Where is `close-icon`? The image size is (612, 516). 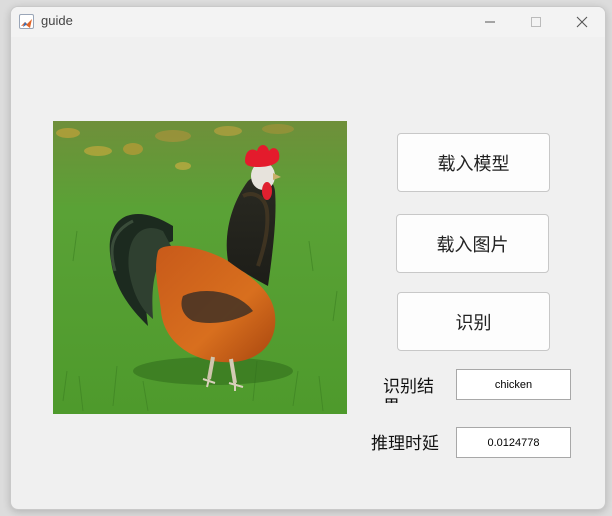 close-icon is located at coordinates (582, 22).